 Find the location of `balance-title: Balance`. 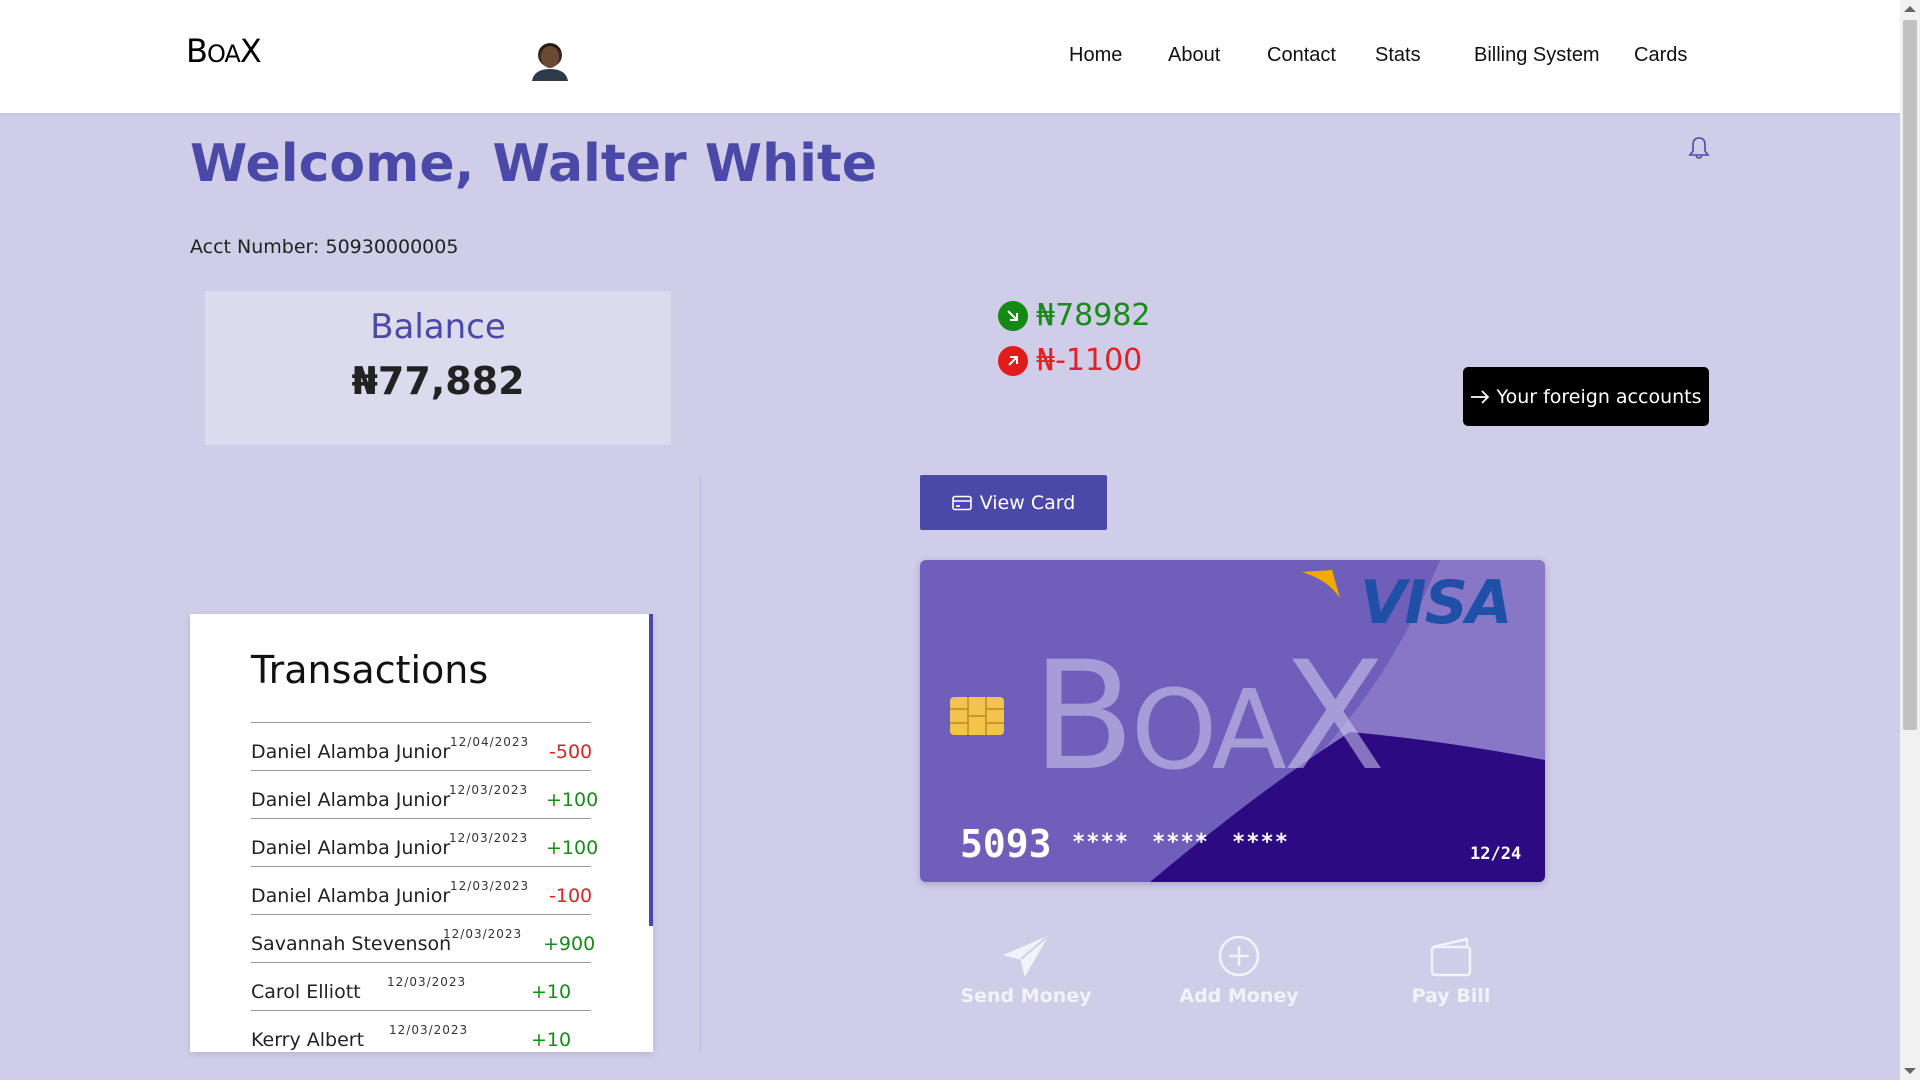

balance-title: Balance is located at coordinates (438, 327).